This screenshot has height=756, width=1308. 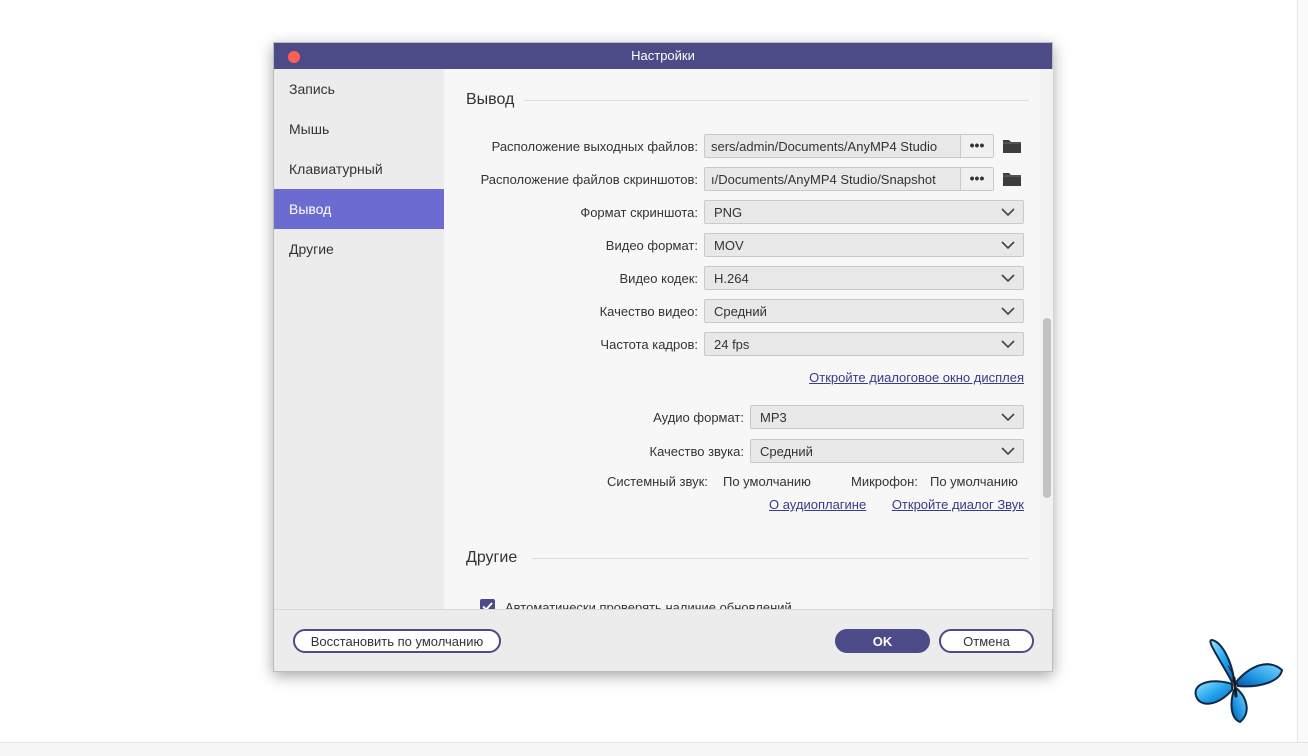 I want to click on page-scrollbar, so click(x=1302, y=371).